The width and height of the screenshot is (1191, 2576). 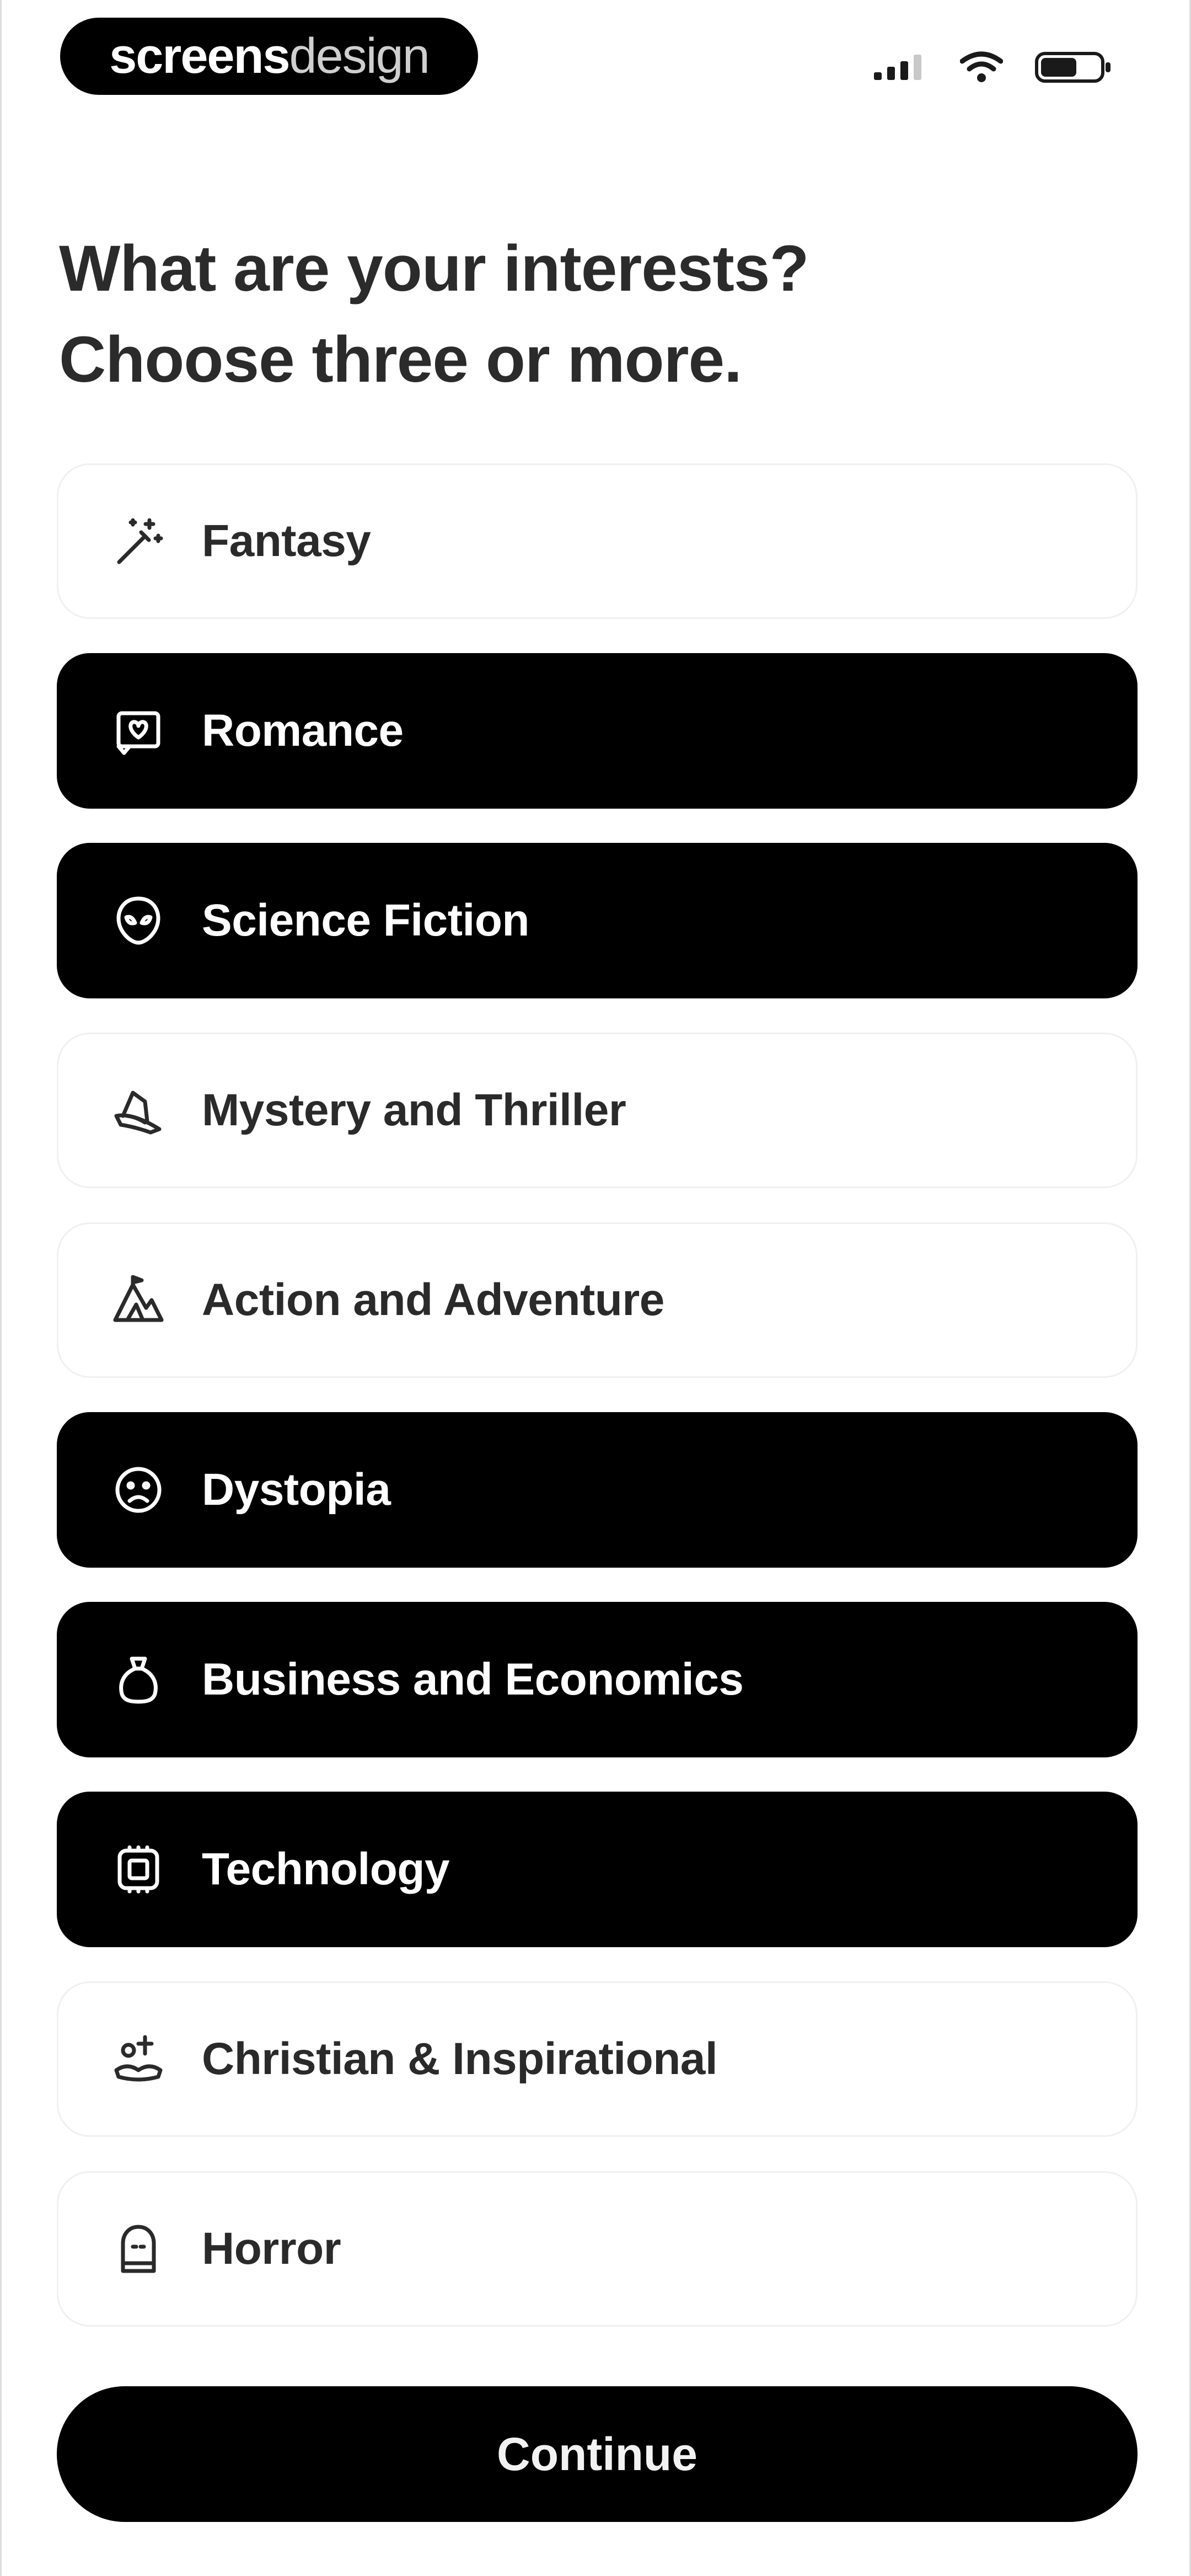 What do you see at coordinates (898, 67) in the screenshot?
I see `cellular-signal-icon` at bounding box center [898, 67].